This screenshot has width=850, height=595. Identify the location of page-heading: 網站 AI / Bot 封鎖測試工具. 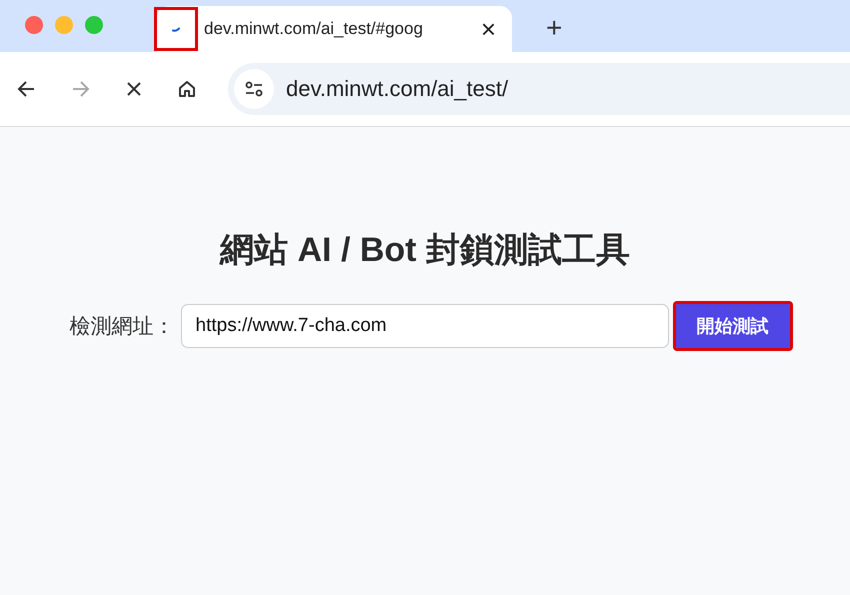
(425, 250).